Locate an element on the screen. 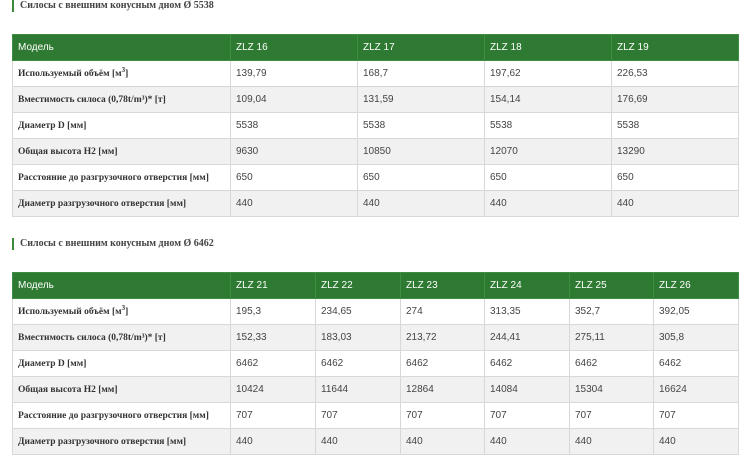 This screenshot has height=455, width=750. table-cell: 10424 is located at coordinates (273, 389).